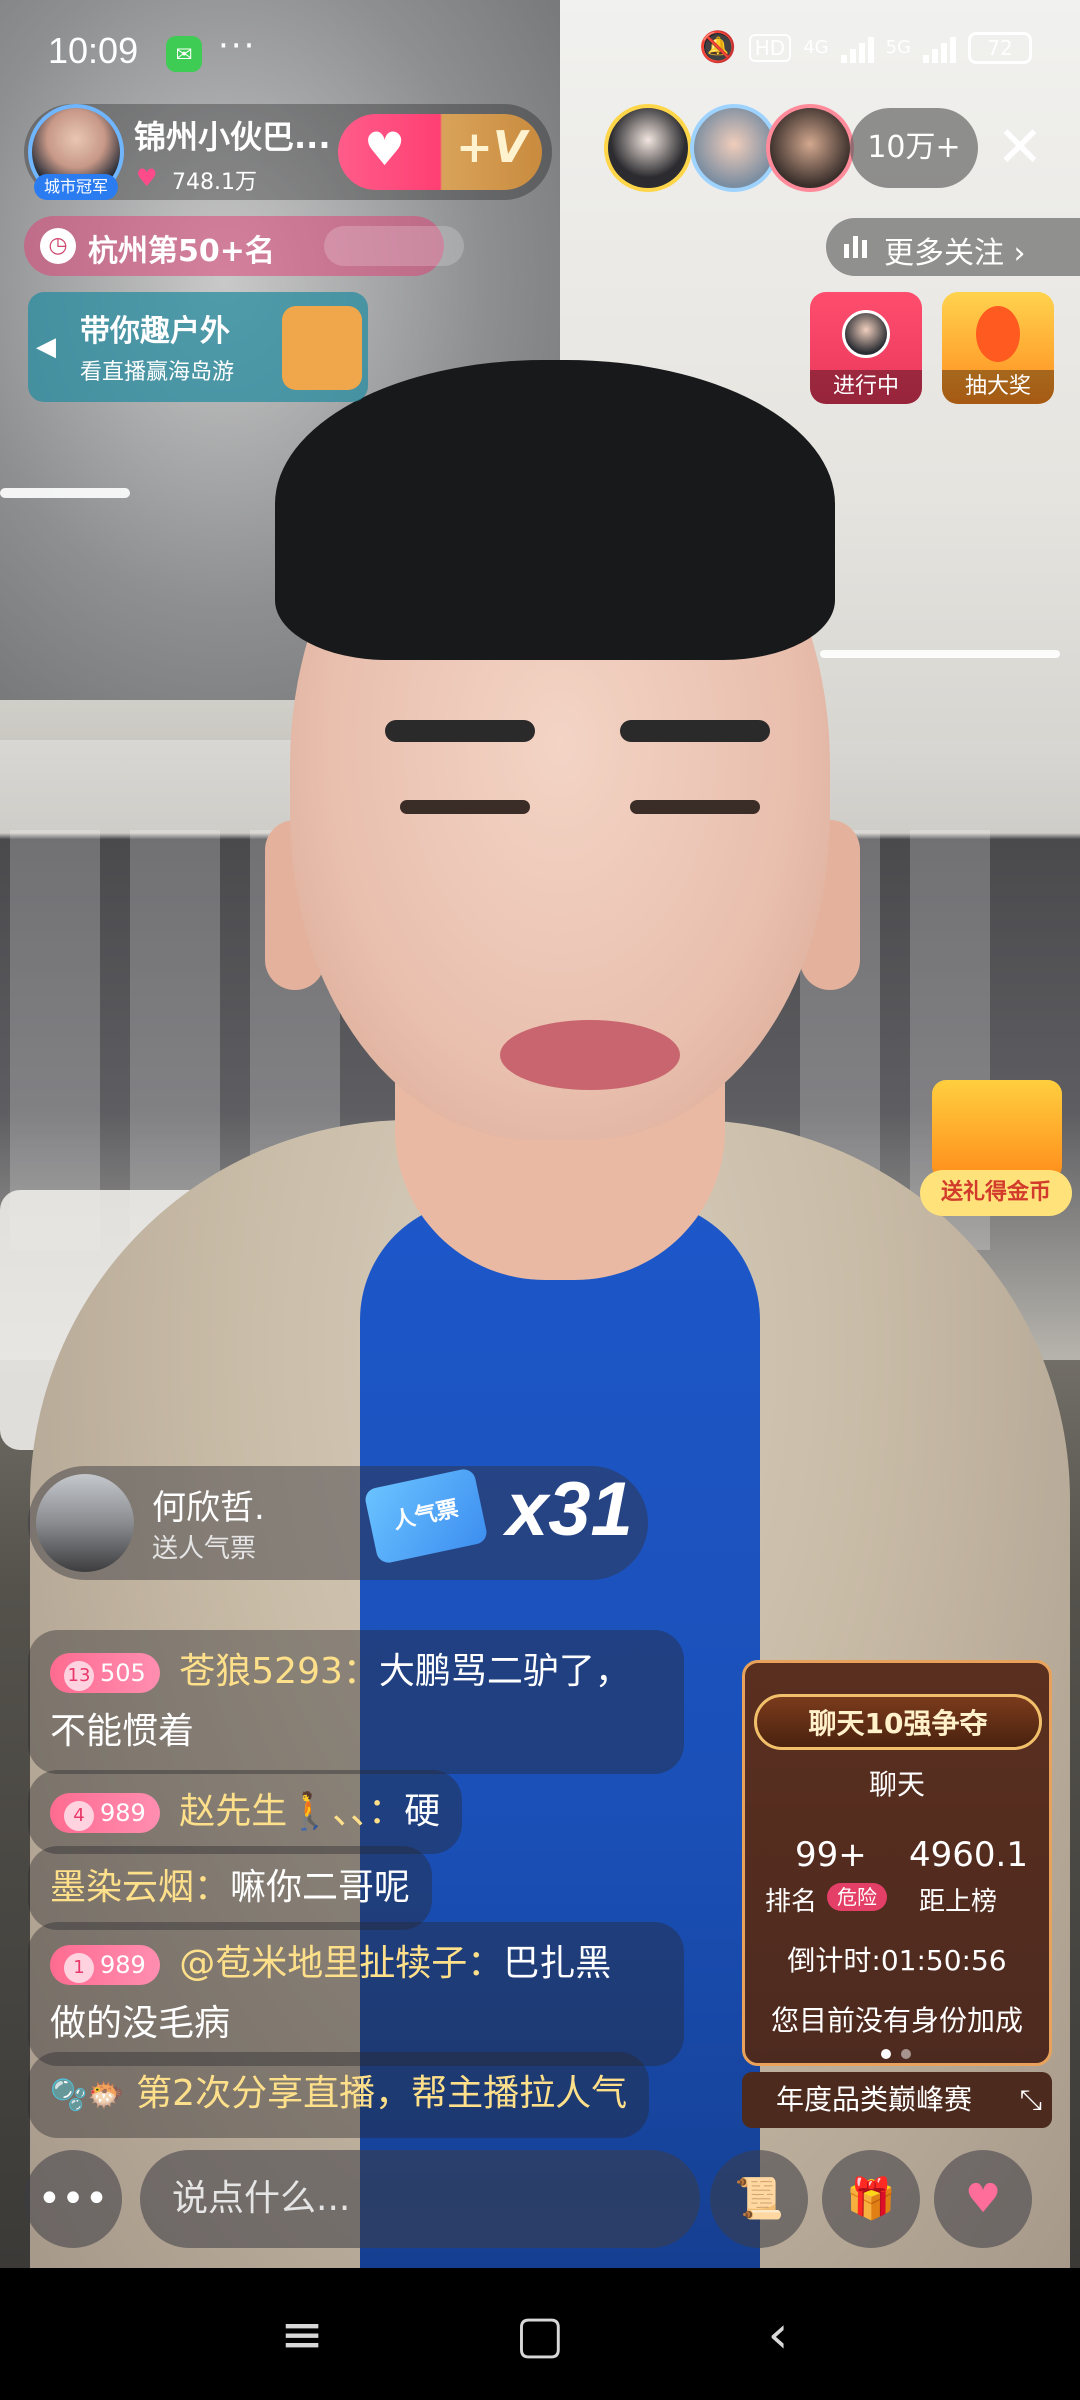 The image size is (1080, 2400). I want to click on gift-box-icon: 🎁, so click(871, 2199).